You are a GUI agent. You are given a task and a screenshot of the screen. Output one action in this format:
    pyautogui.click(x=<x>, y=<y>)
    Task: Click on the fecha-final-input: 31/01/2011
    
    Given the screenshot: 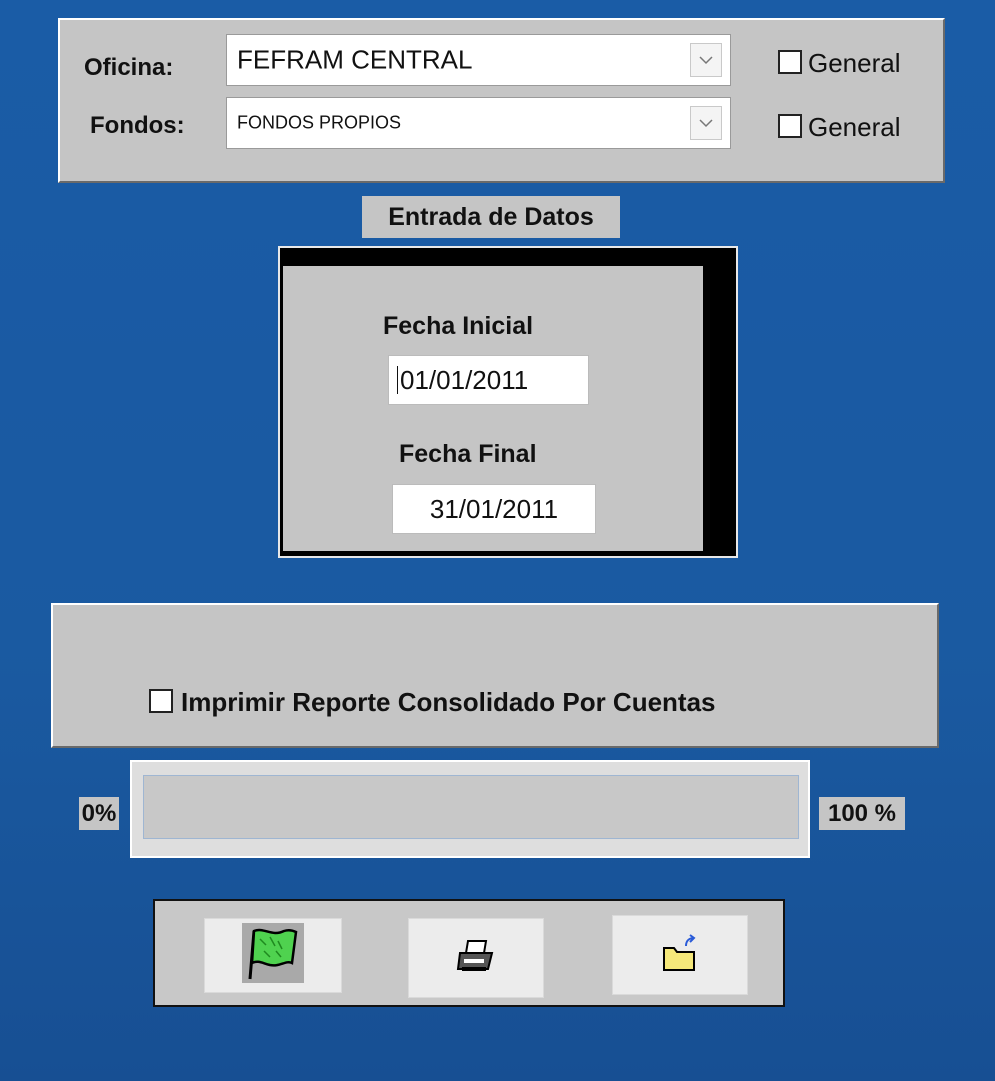 What is the action you would take?
    pyautogui.click(x=494, y=509)
    